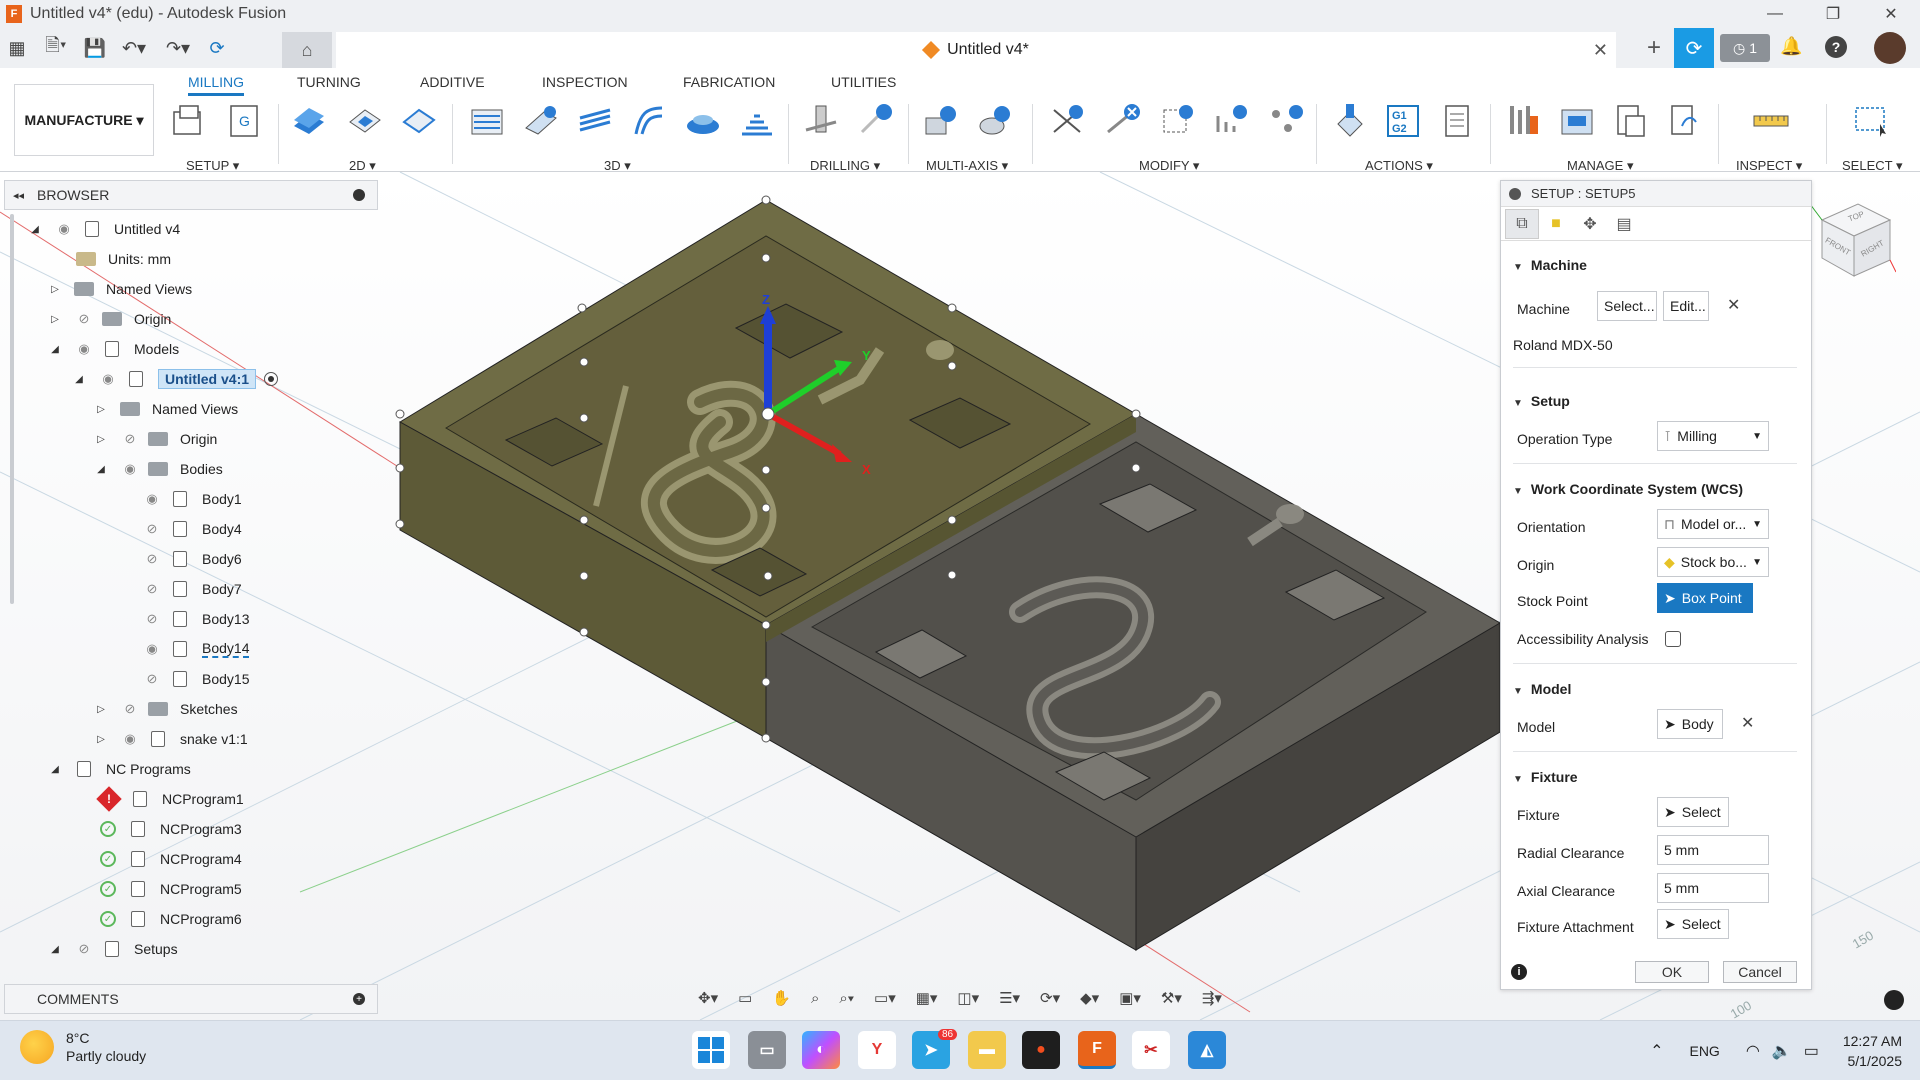 This screenshot has height=1081, width=1920. Describe the element at coordinates (1693, 924) in the screenshot. I see `fixture-attachment-button: ➤ Select` at that location.